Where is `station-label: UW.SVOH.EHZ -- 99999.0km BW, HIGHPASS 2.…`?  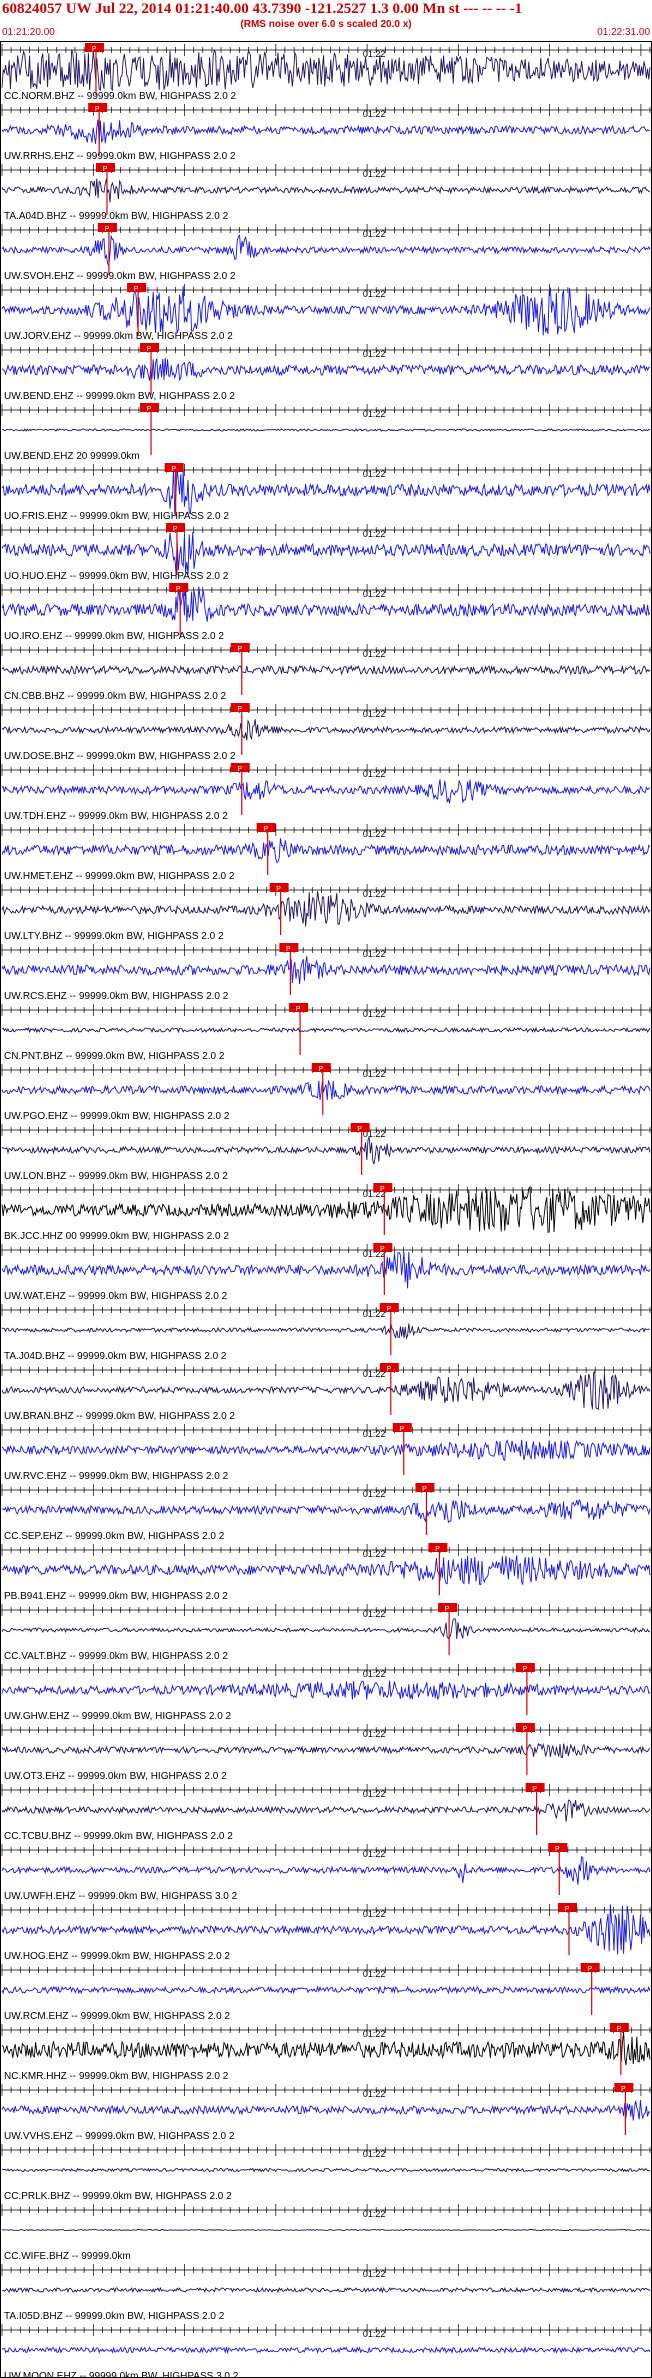
station-label: UW.SVOH.EHZ -- 99999.0km BW, HIGHPASS 2.… is located at coordinates (120, 276).